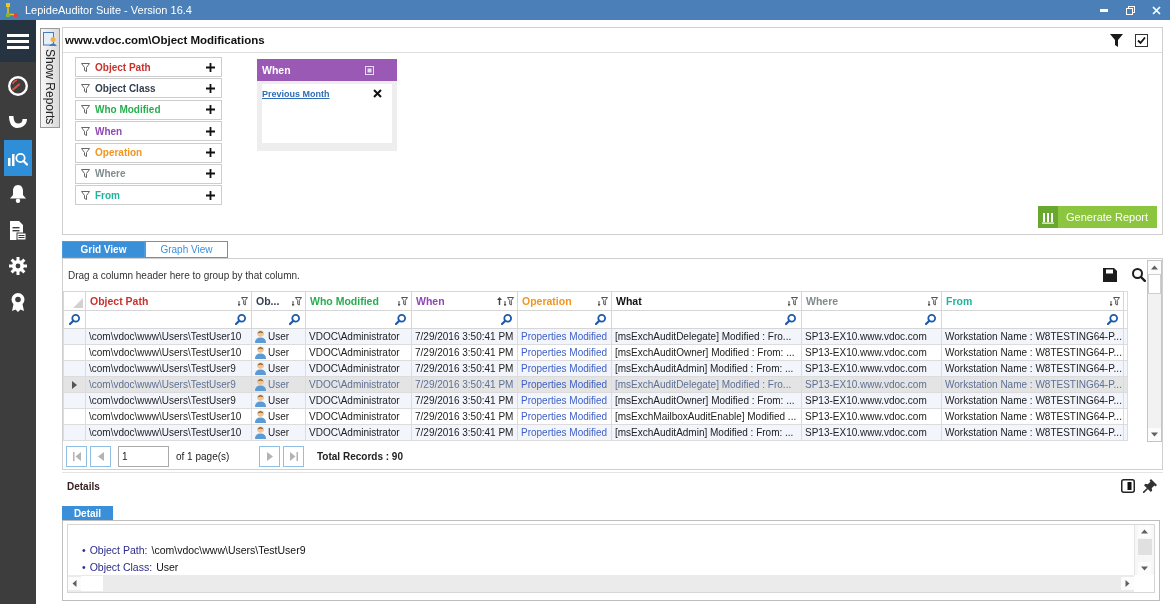 Image resolution: width=1170 pixels, height=604 pixels. What do you see at coordinates (148, 109) in the screenshot?
I see `filter-item: Who Modified` at bounding box center [148, 109].